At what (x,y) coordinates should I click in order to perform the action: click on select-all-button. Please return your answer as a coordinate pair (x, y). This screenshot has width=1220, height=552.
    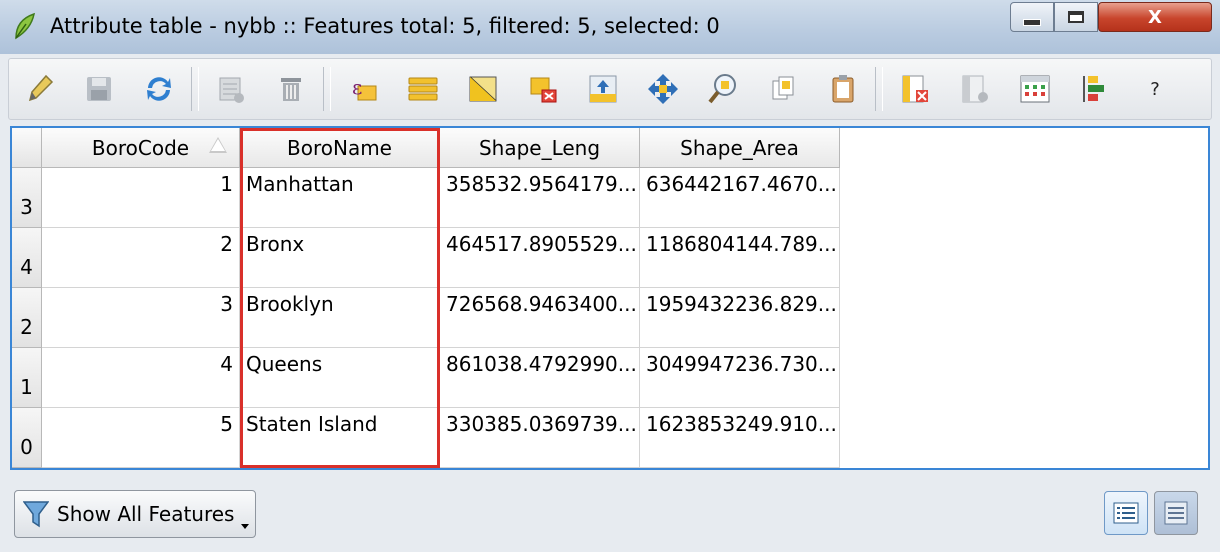
    Looking at the image, I should click on (423, 89).